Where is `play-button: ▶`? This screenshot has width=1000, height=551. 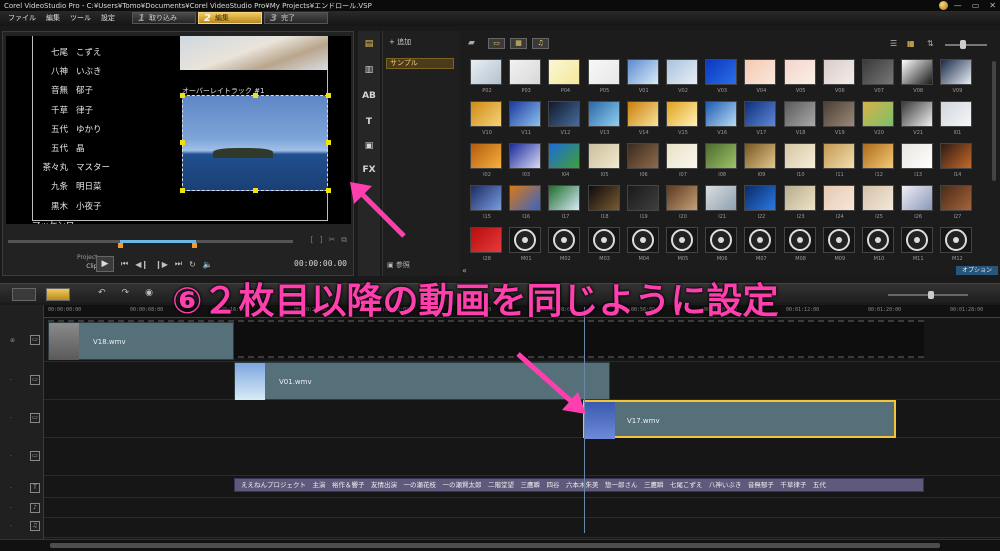
play-button: ▶ is located at coordinates (105, 264).